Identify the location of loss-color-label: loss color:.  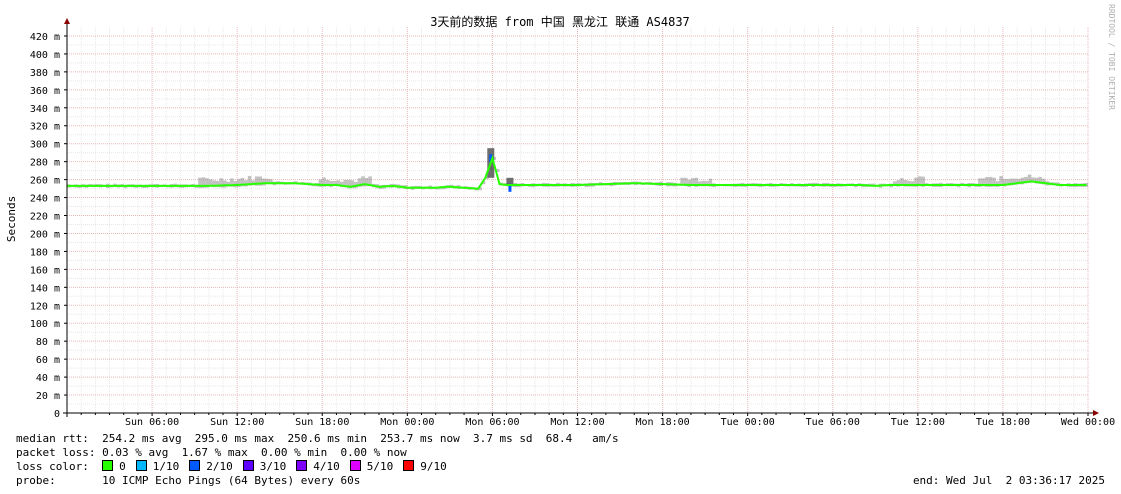
(59, 466).